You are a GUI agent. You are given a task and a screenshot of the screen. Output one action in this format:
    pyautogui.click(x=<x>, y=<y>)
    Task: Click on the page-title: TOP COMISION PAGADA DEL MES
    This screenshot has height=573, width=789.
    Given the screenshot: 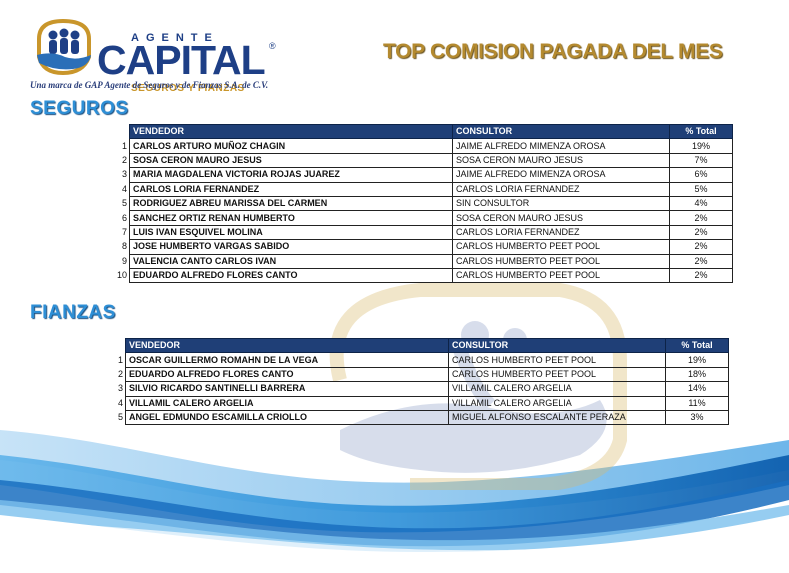 What is the action you would take?
    pyautogui.click(x=553, y=51)
    